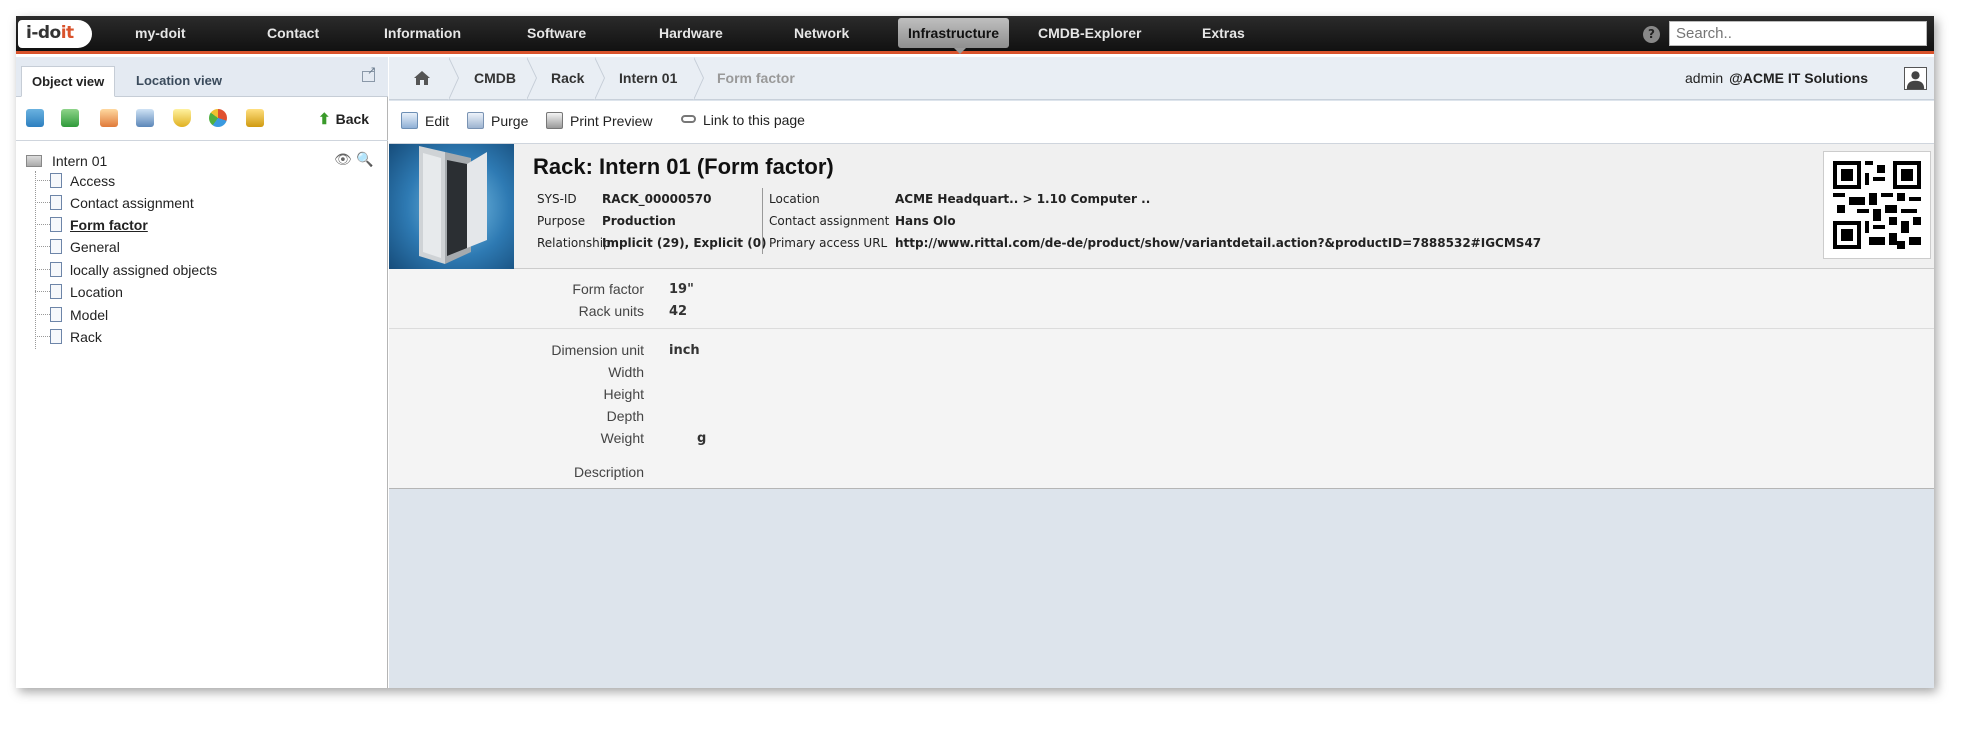 Image resolution: width=1982 pixels, height=735 pixels. I want to click on tree-item-form-factor: Form factor, so click(91, 227).